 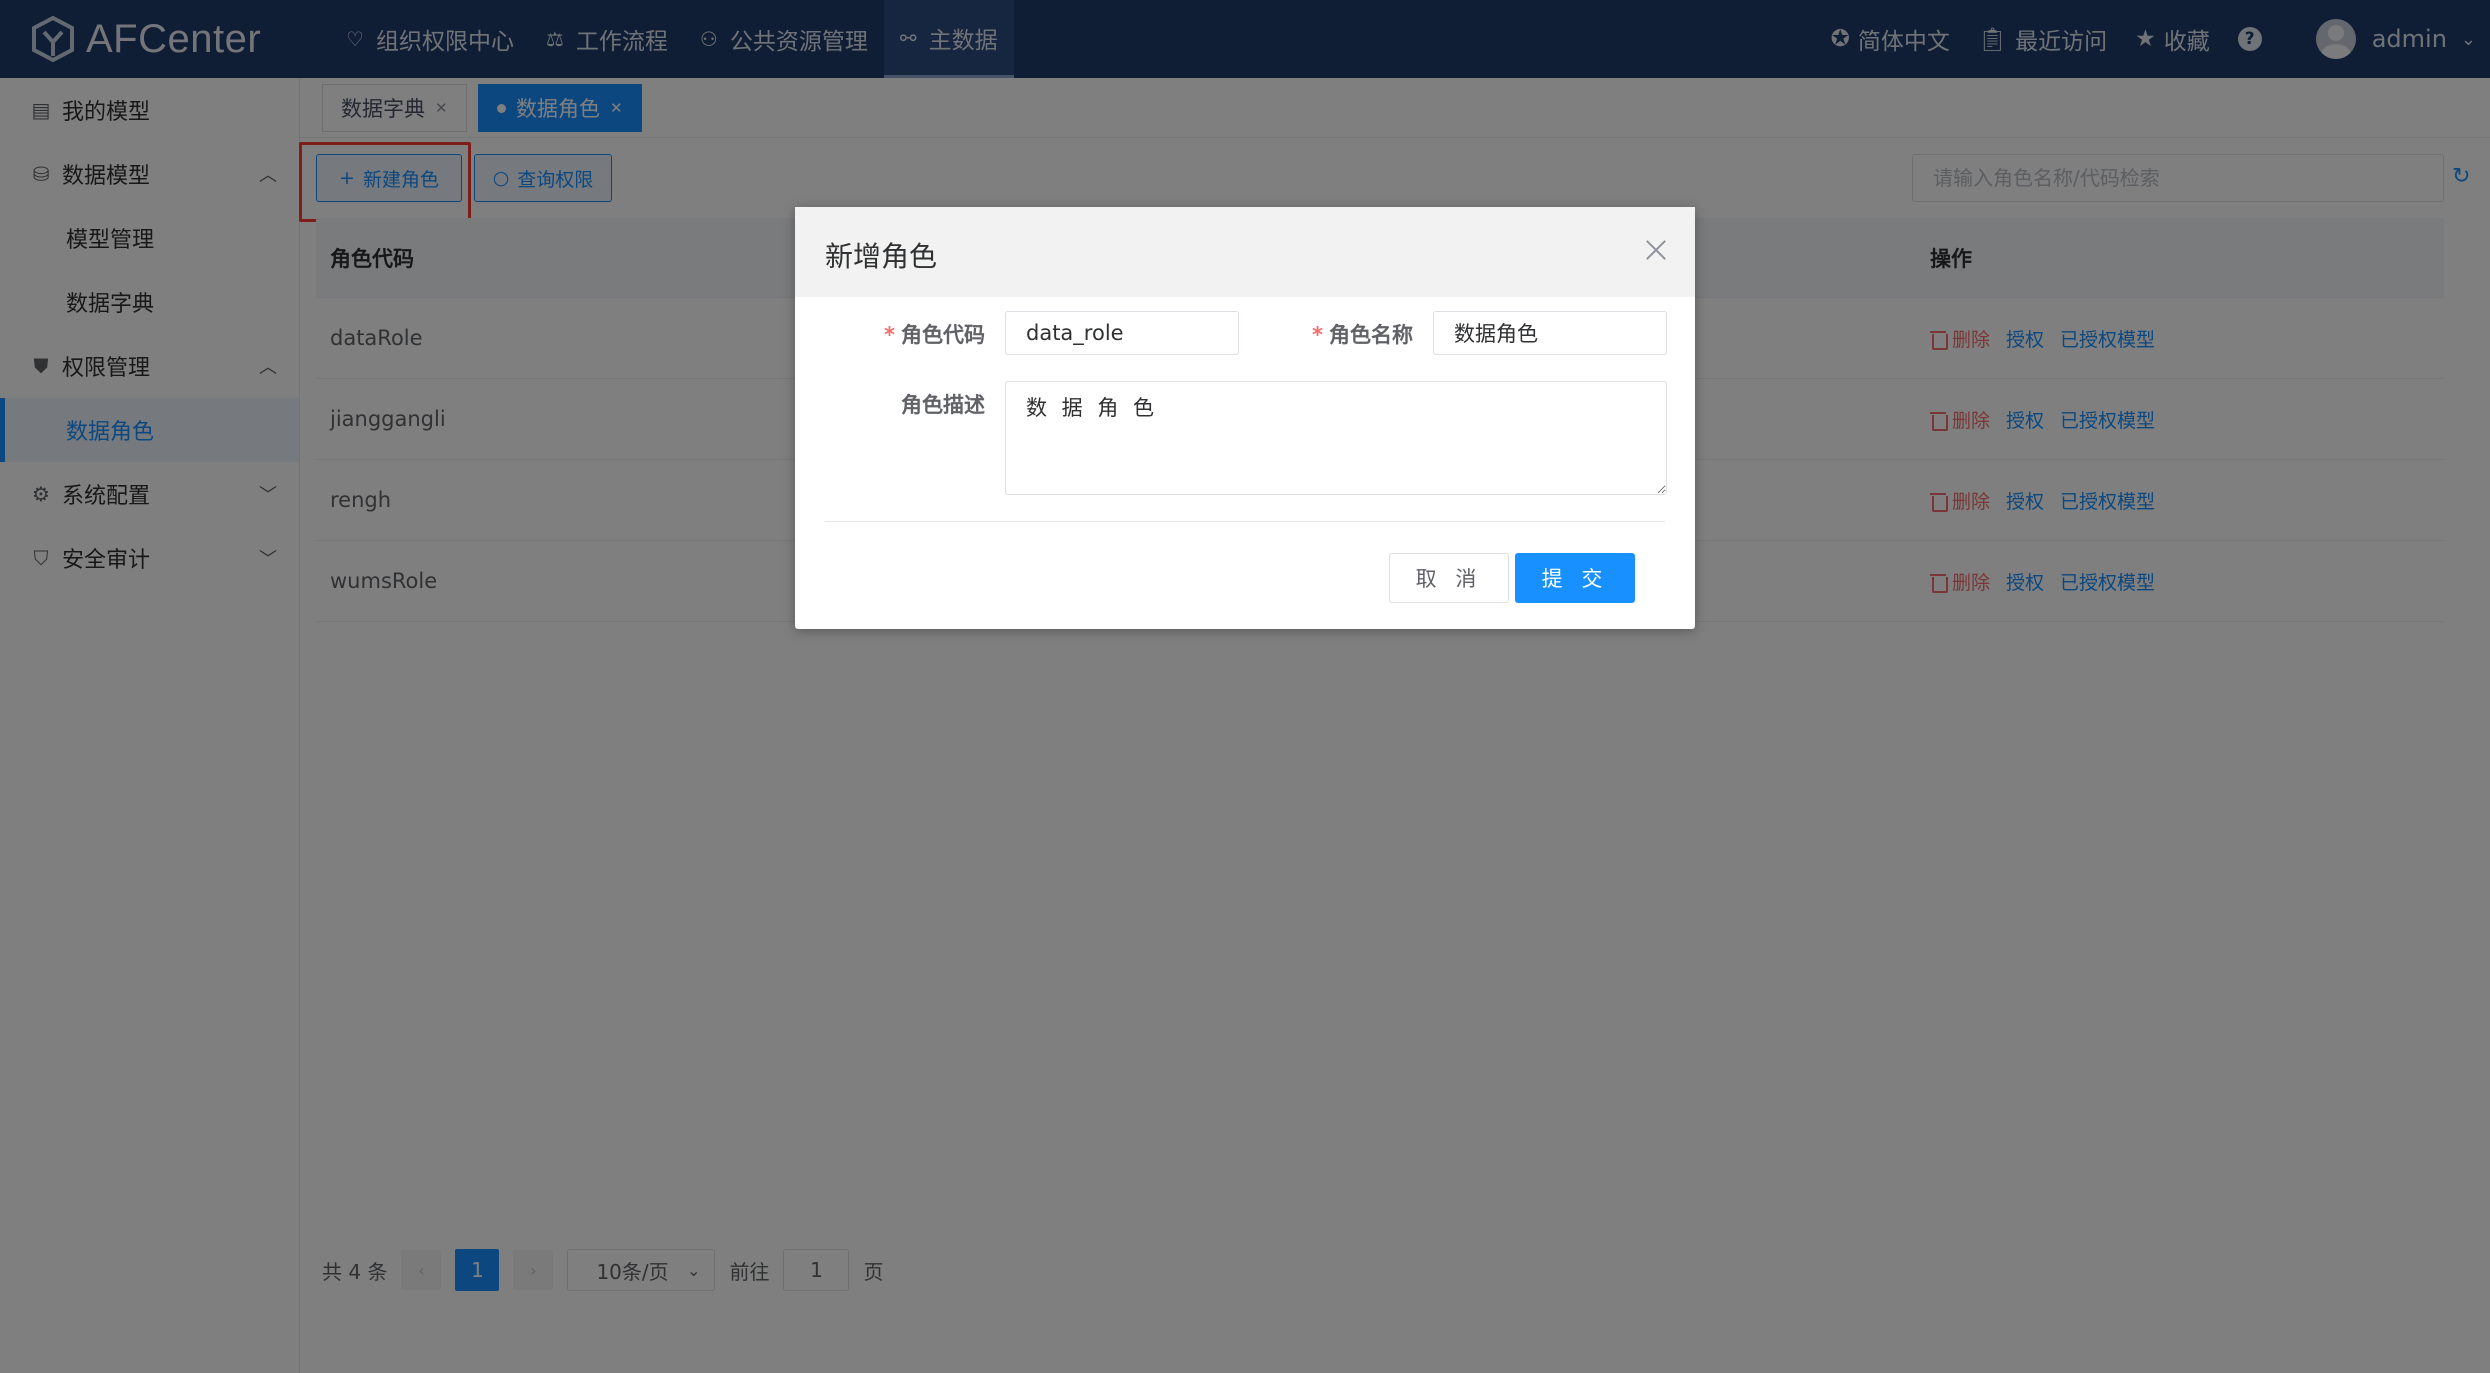 I want to click on role-name-input, so click(x=1550, y=333).